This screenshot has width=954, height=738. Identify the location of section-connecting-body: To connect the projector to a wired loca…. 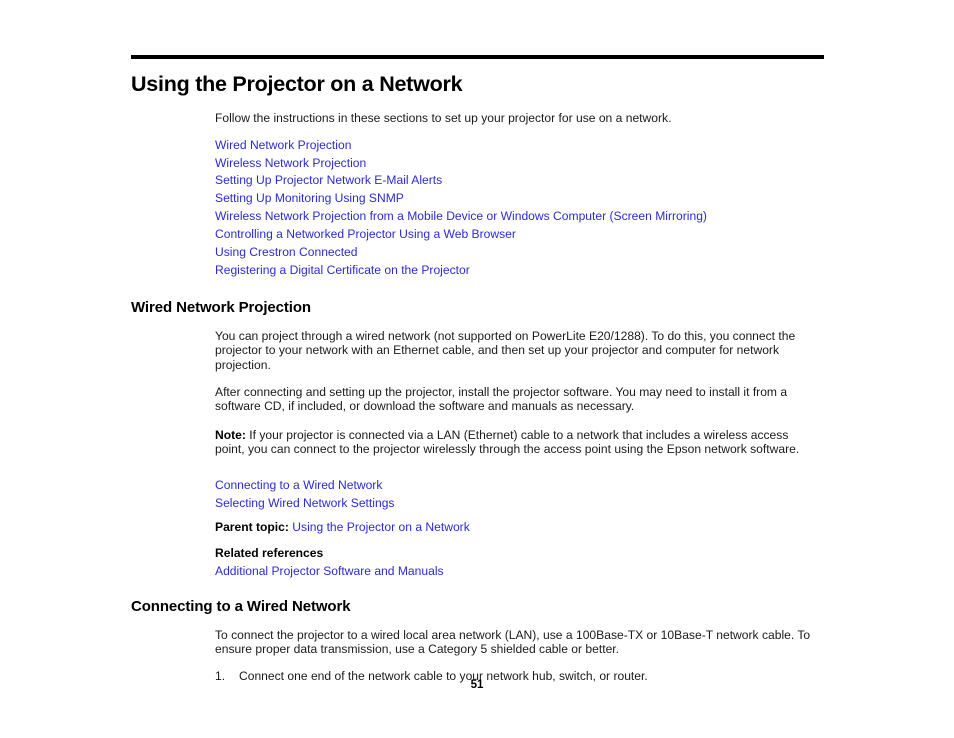
(519, 656).